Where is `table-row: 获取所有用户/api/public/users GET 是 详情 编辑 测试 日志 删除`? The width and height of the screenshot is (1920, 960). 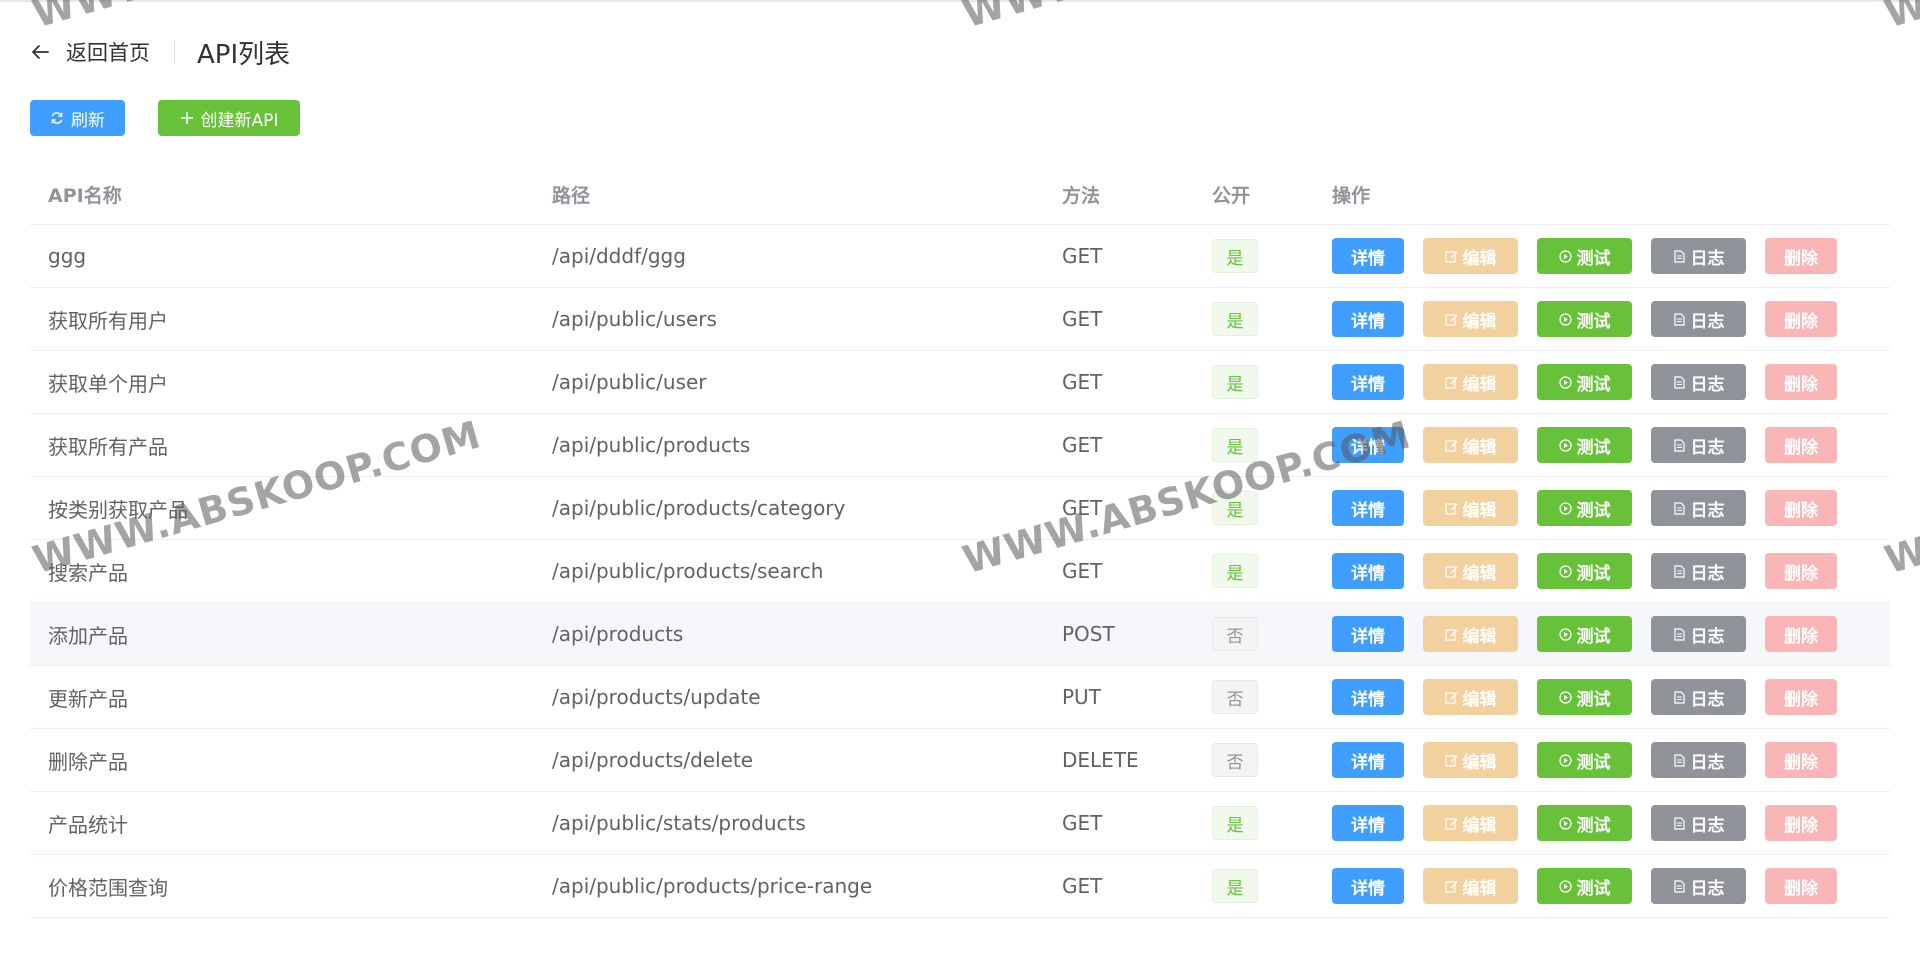
table-row: 获取所有用户/api/public/users GET 是 详情 编辑 测试 日志 删除 is located at coordinates (960, 319).